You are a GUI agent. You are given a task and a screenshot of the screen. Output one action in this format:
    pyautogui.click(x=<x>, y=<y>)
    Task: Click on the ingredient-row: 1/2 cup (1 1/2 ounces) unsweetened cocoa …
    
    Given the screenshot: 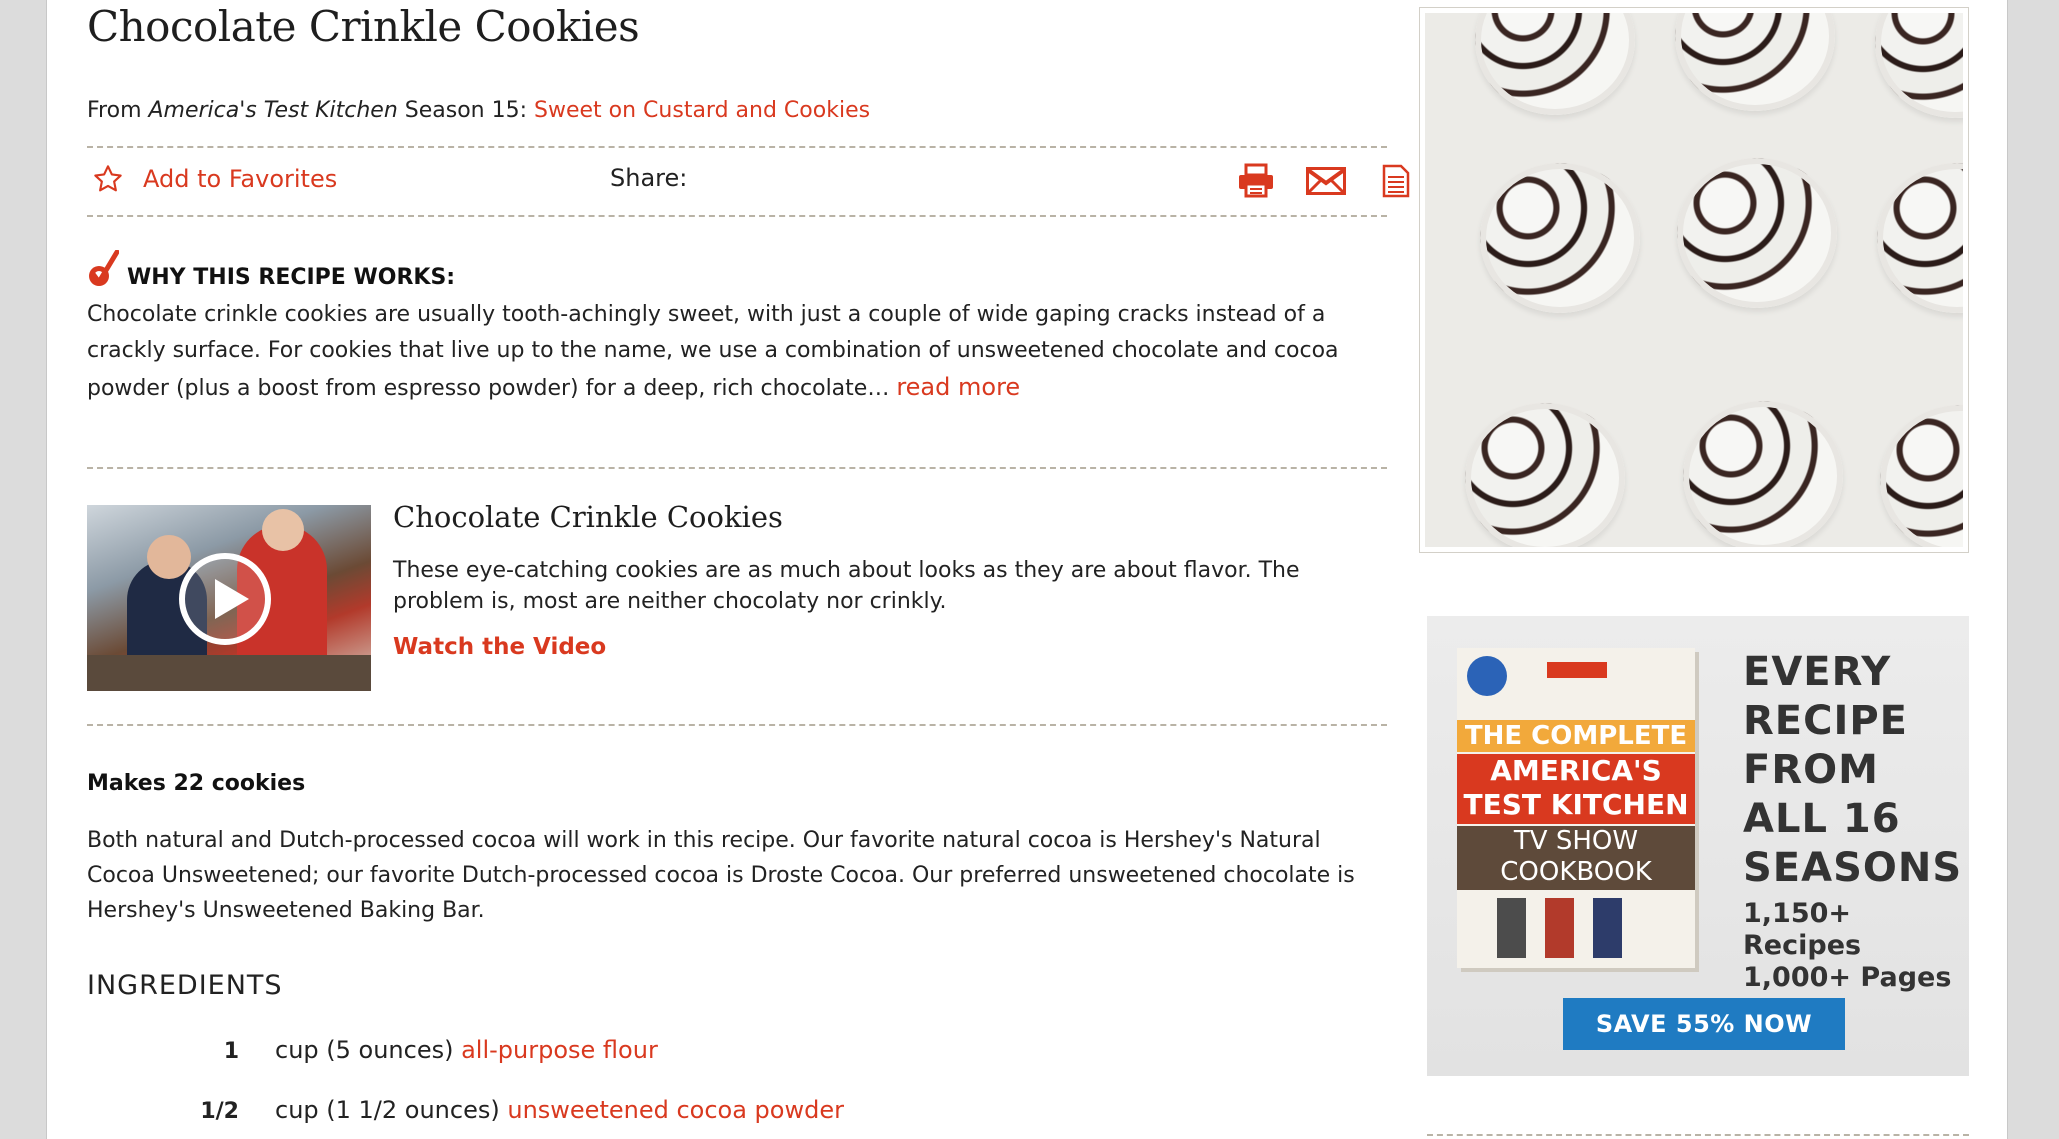 What is the action you would take?
    pyautogui.click(x=537, y=1110)
    